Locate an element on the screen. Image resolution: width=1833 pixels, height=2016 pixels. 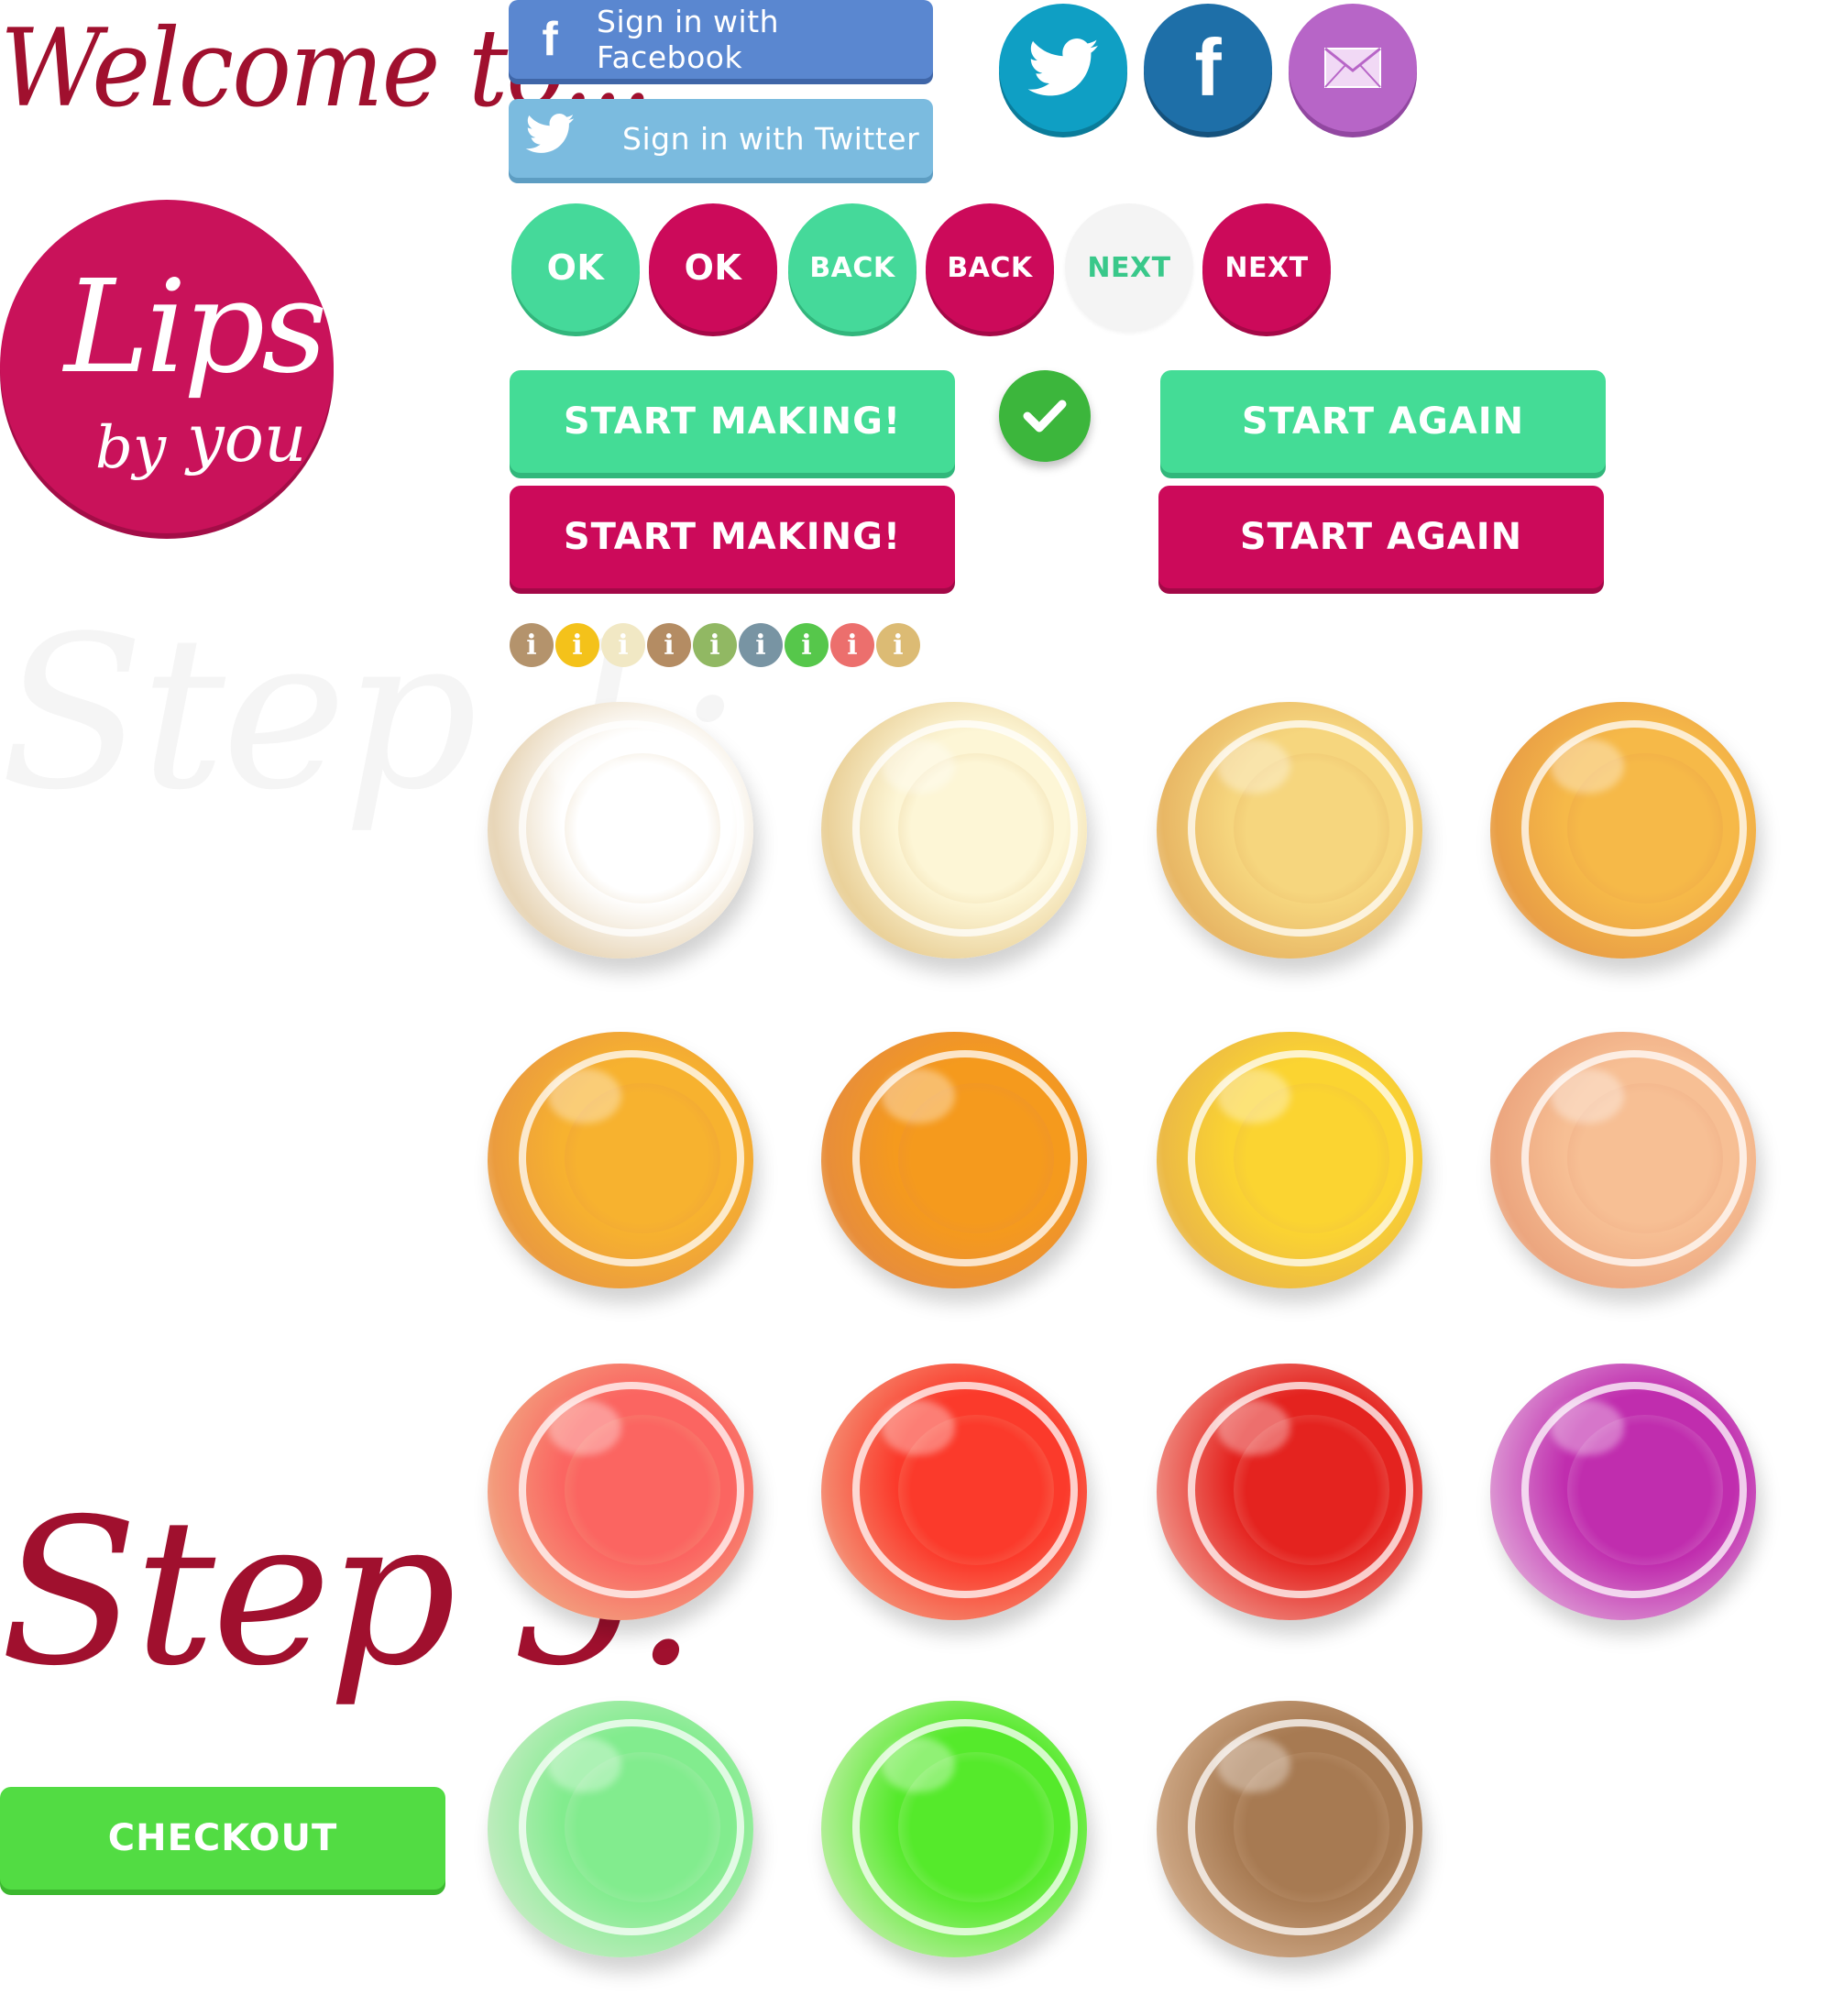
back-button-pink: BACK is located at coordinates (990, 267).